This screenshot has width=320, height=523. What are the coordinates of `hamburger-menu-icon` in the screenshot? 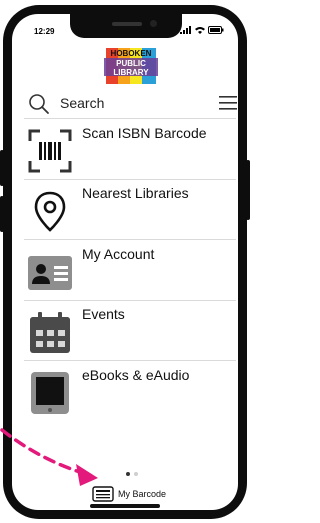 It's located at (228, 103).